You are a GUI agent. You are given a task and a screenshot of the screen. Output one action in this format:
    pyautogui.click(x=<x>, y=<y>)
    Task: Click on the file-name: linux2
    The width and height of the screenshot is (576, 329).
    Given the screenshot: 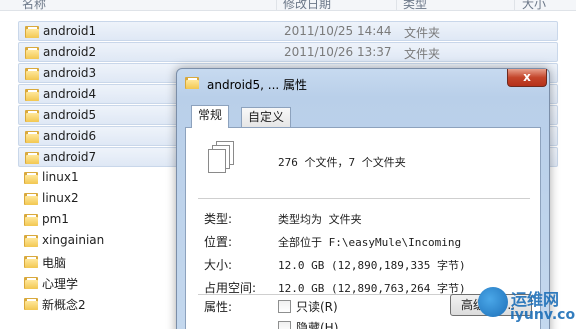 What is the action you would take?
    pyautogui.click(x=60, y=198)
    